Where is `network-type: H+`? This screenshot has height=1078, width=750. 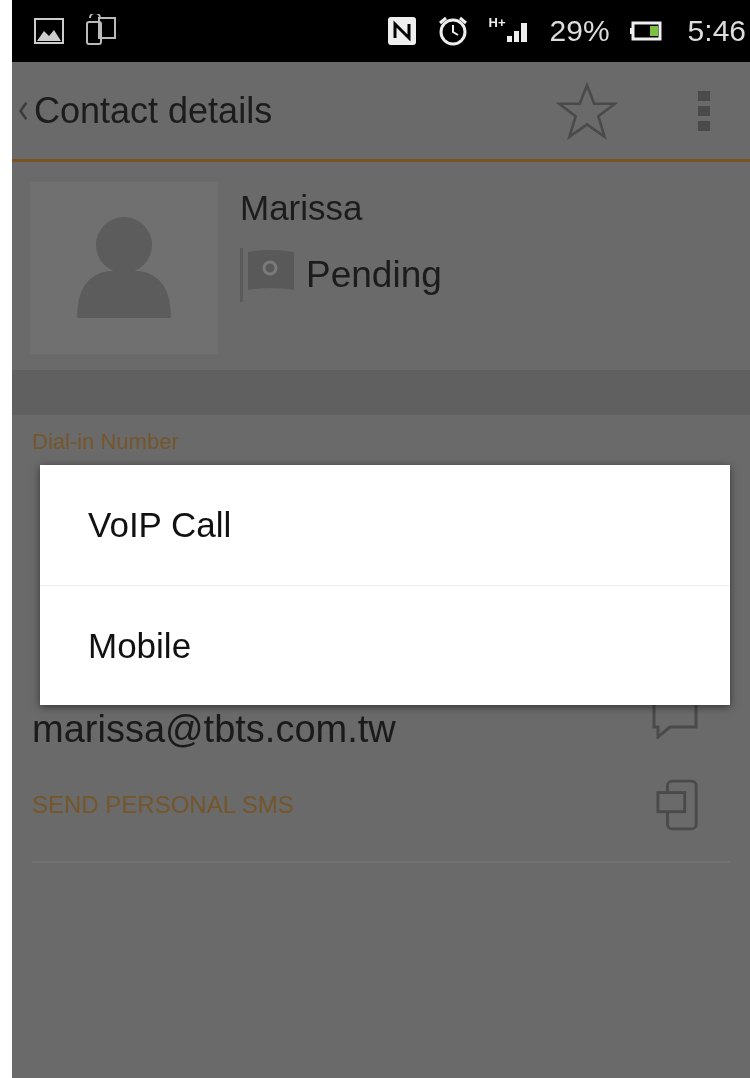
network-type: H+ is located at coordinates (497, 22).